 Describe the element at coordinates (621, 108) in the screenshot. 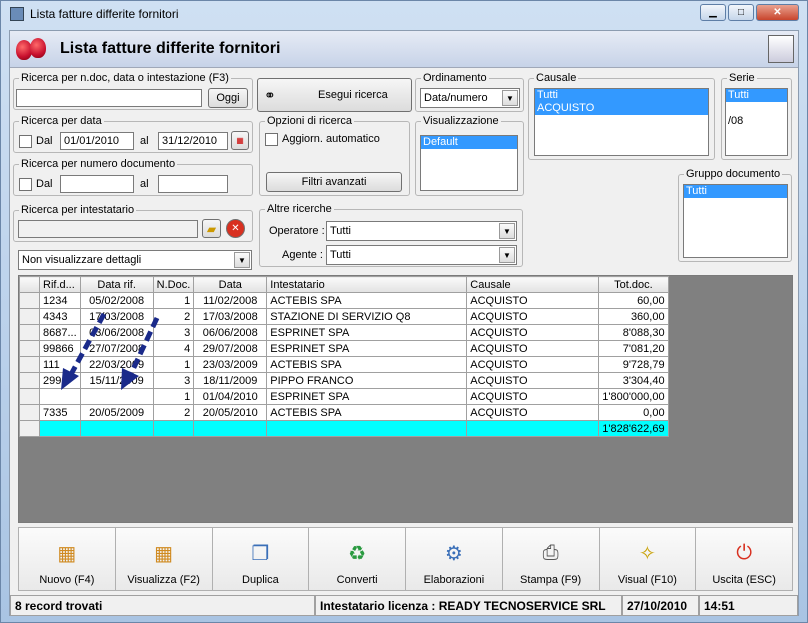

I see `list-item: ACQUISTO` at that location.